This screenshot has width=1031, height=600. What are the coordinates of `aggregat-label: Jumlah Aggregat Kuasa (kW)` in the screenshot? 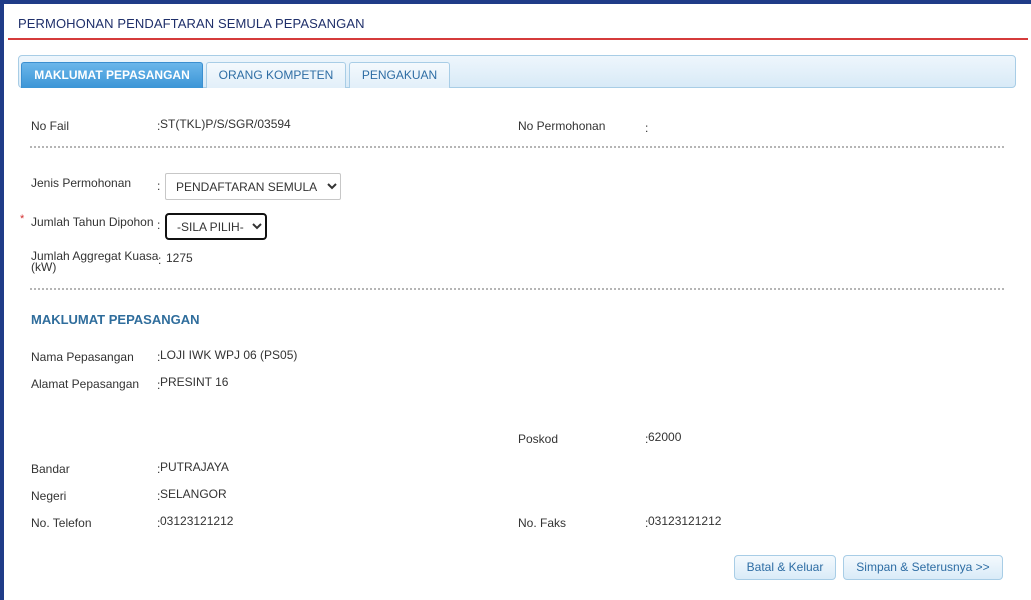 It's located at (94, 262).